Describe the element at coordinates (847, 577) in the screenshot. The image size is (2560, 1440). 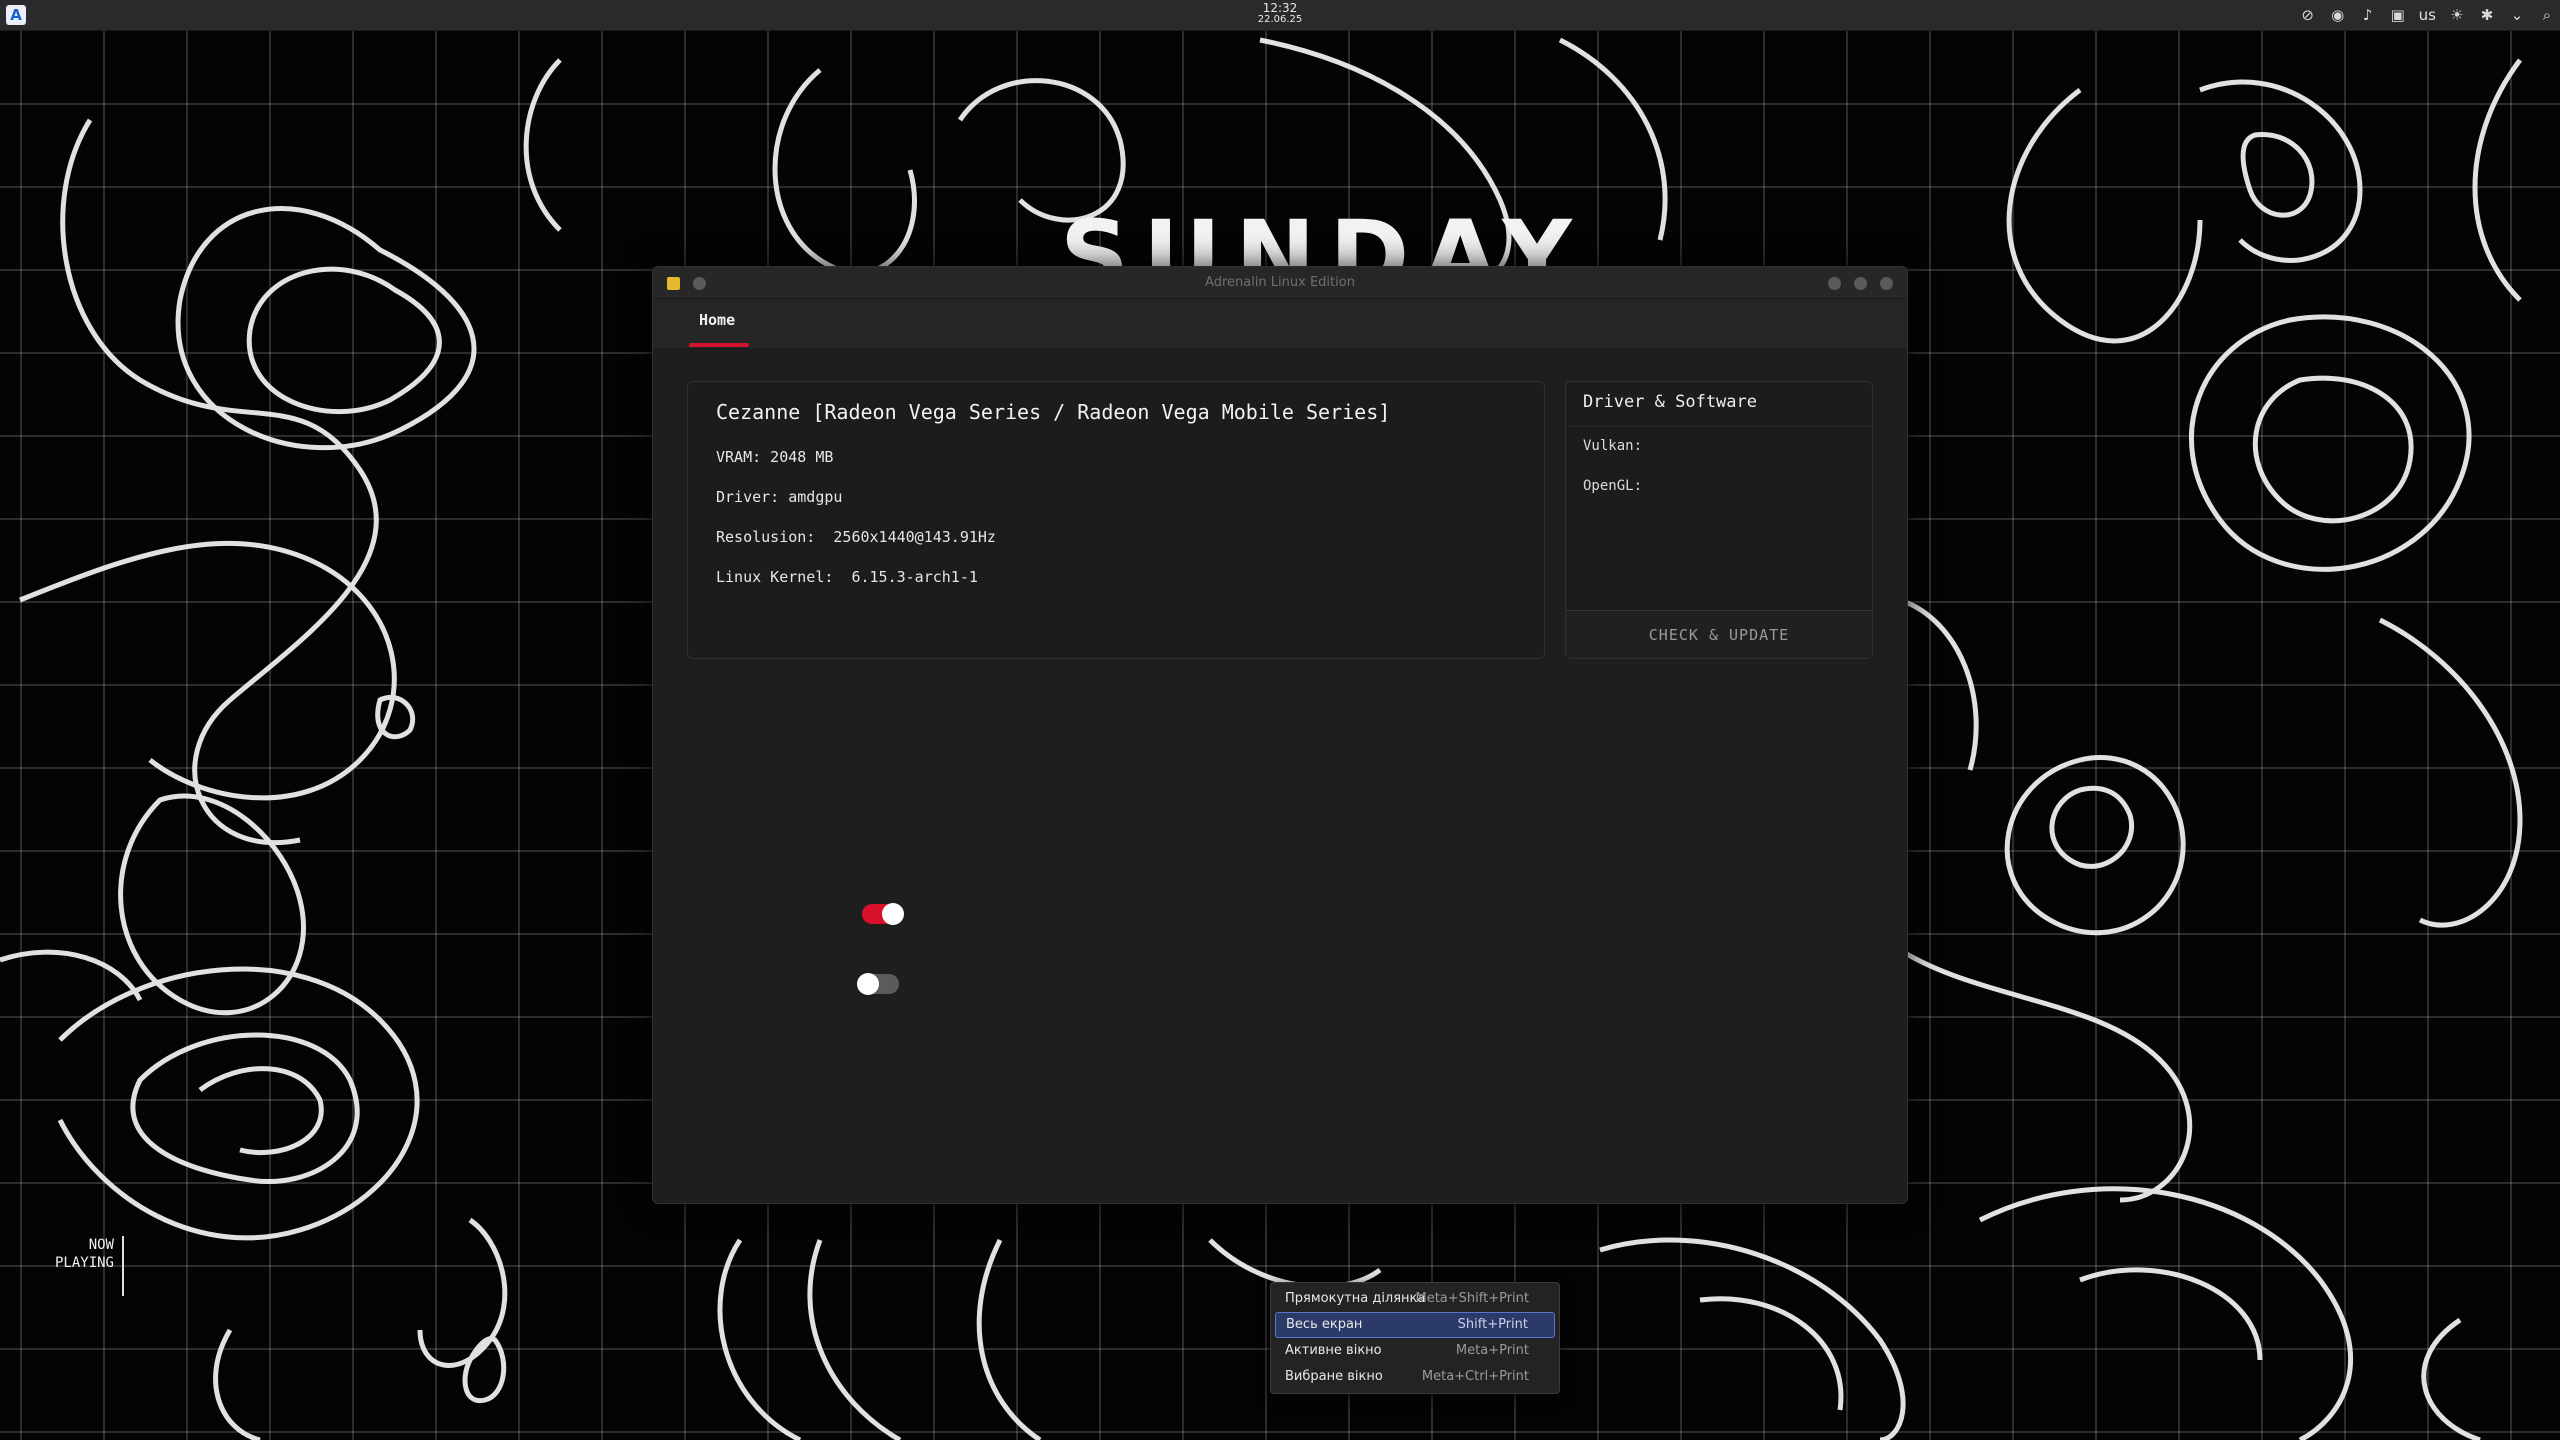
I see `kernel-info: Linux Kernel: 6.15.3-arch1-1` at that location.